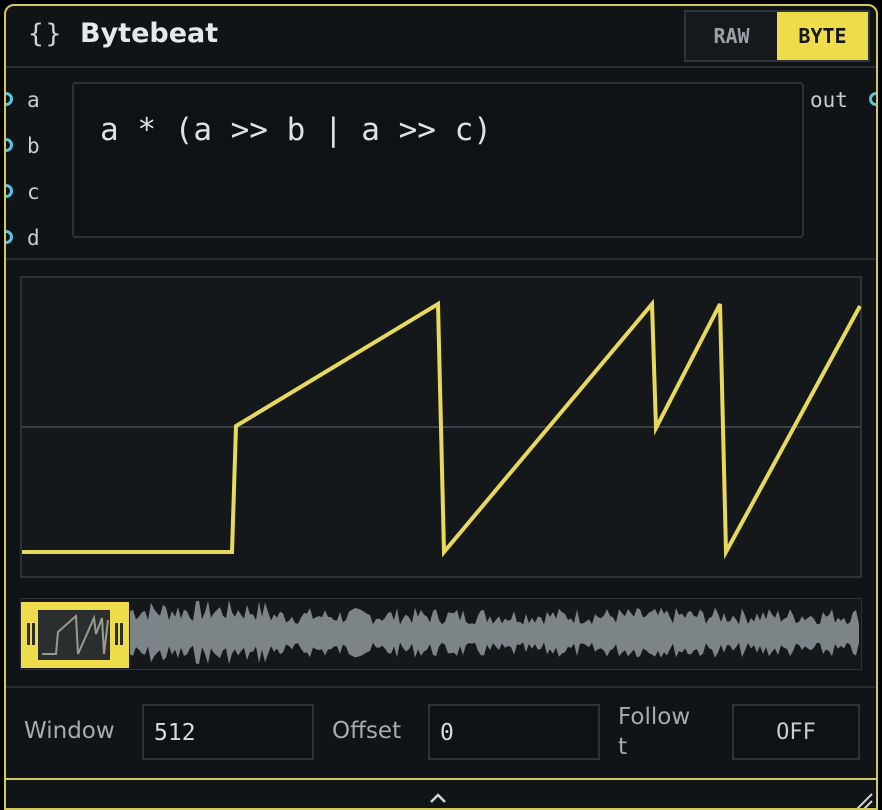 This screenshot has width=882, height=810. What do you see at coordinates (296, 130) in the screenshot?
I see `expression-text: a * (a >> b | a >> c)` at bounding box center [296, 130].